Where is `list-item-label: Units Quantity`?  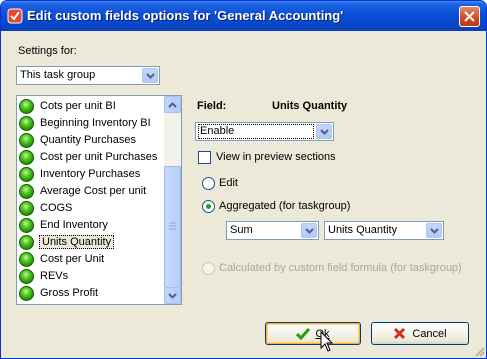
list-item-label: Units Quantity is located at coordinates (77, 242).